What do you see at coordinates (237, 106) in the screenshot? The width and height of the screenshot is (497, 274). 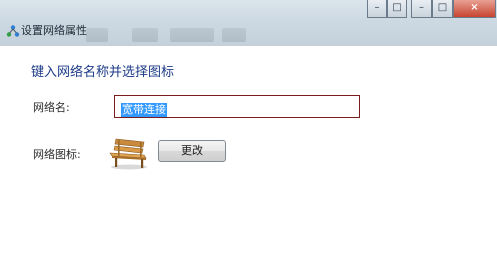 I see `network-name-input: 宽带连接` at bounding box center [237, 106].